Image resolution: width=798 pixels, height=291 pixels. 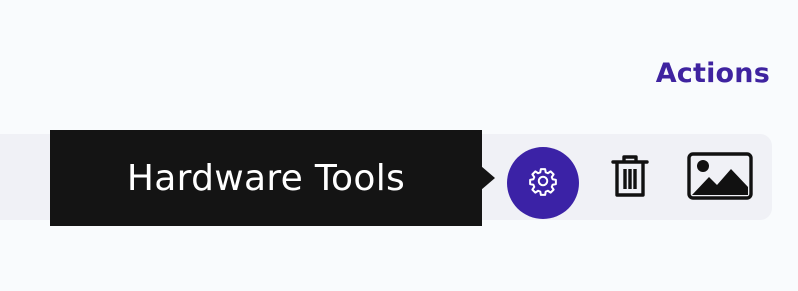 I want to click on gear-icon, so click(x=543, y=183).